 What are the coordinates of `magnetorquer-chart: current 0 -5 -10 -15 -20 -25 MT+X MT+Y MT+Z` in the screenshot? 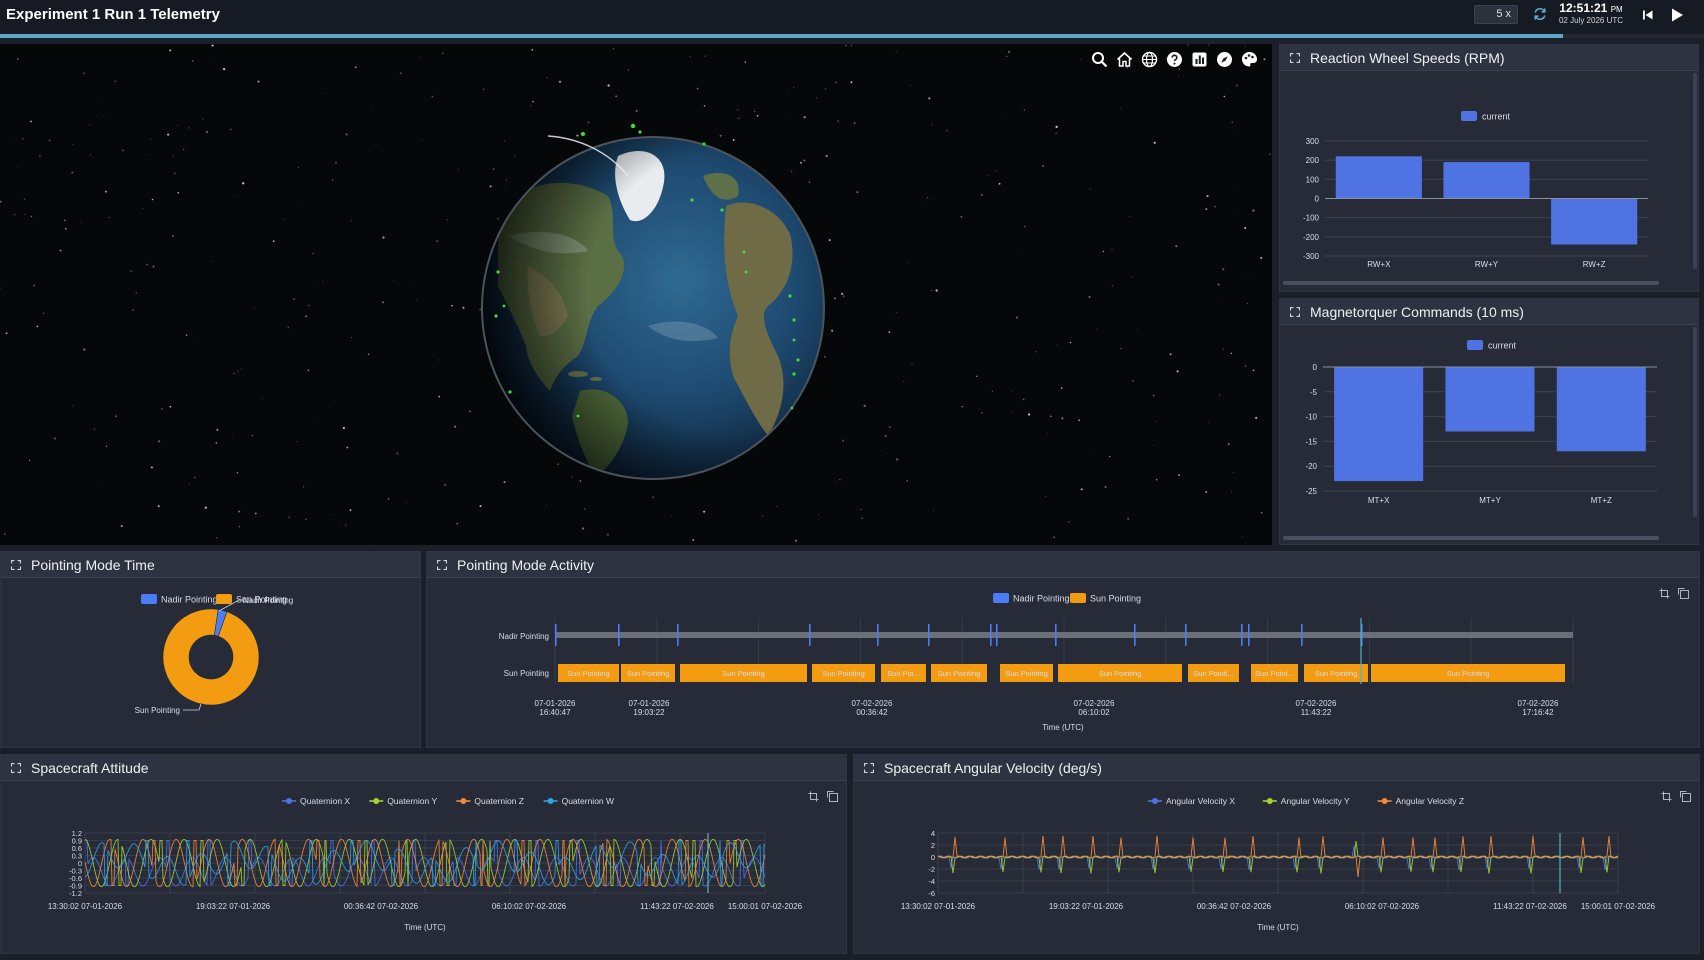 It's located at (1485, 432).